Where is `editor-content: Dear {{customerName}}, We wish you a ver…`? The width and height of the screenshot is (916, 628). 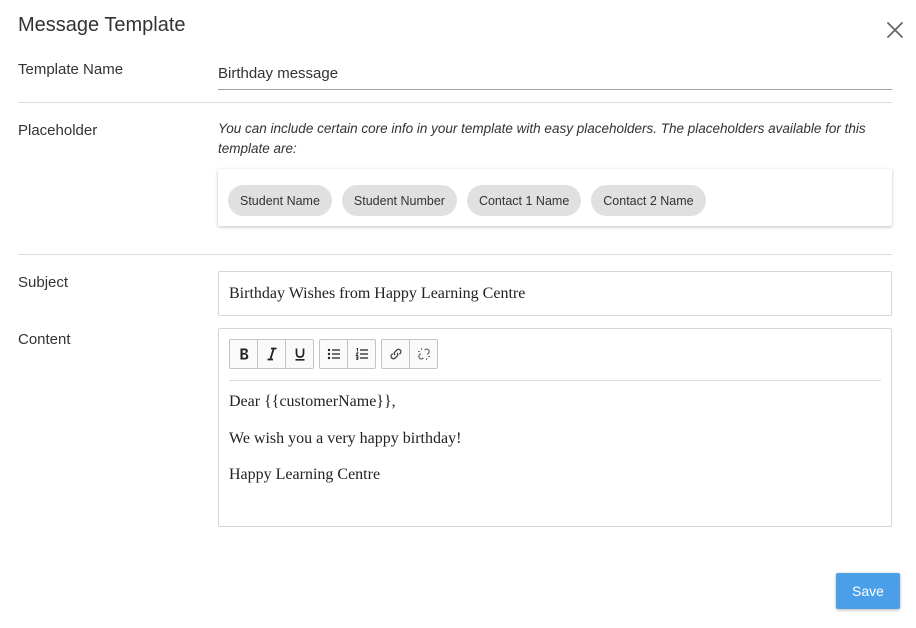 editor-content: Dear {{customerName}}, We wish you a ver… is located at coordinates (555, 446).